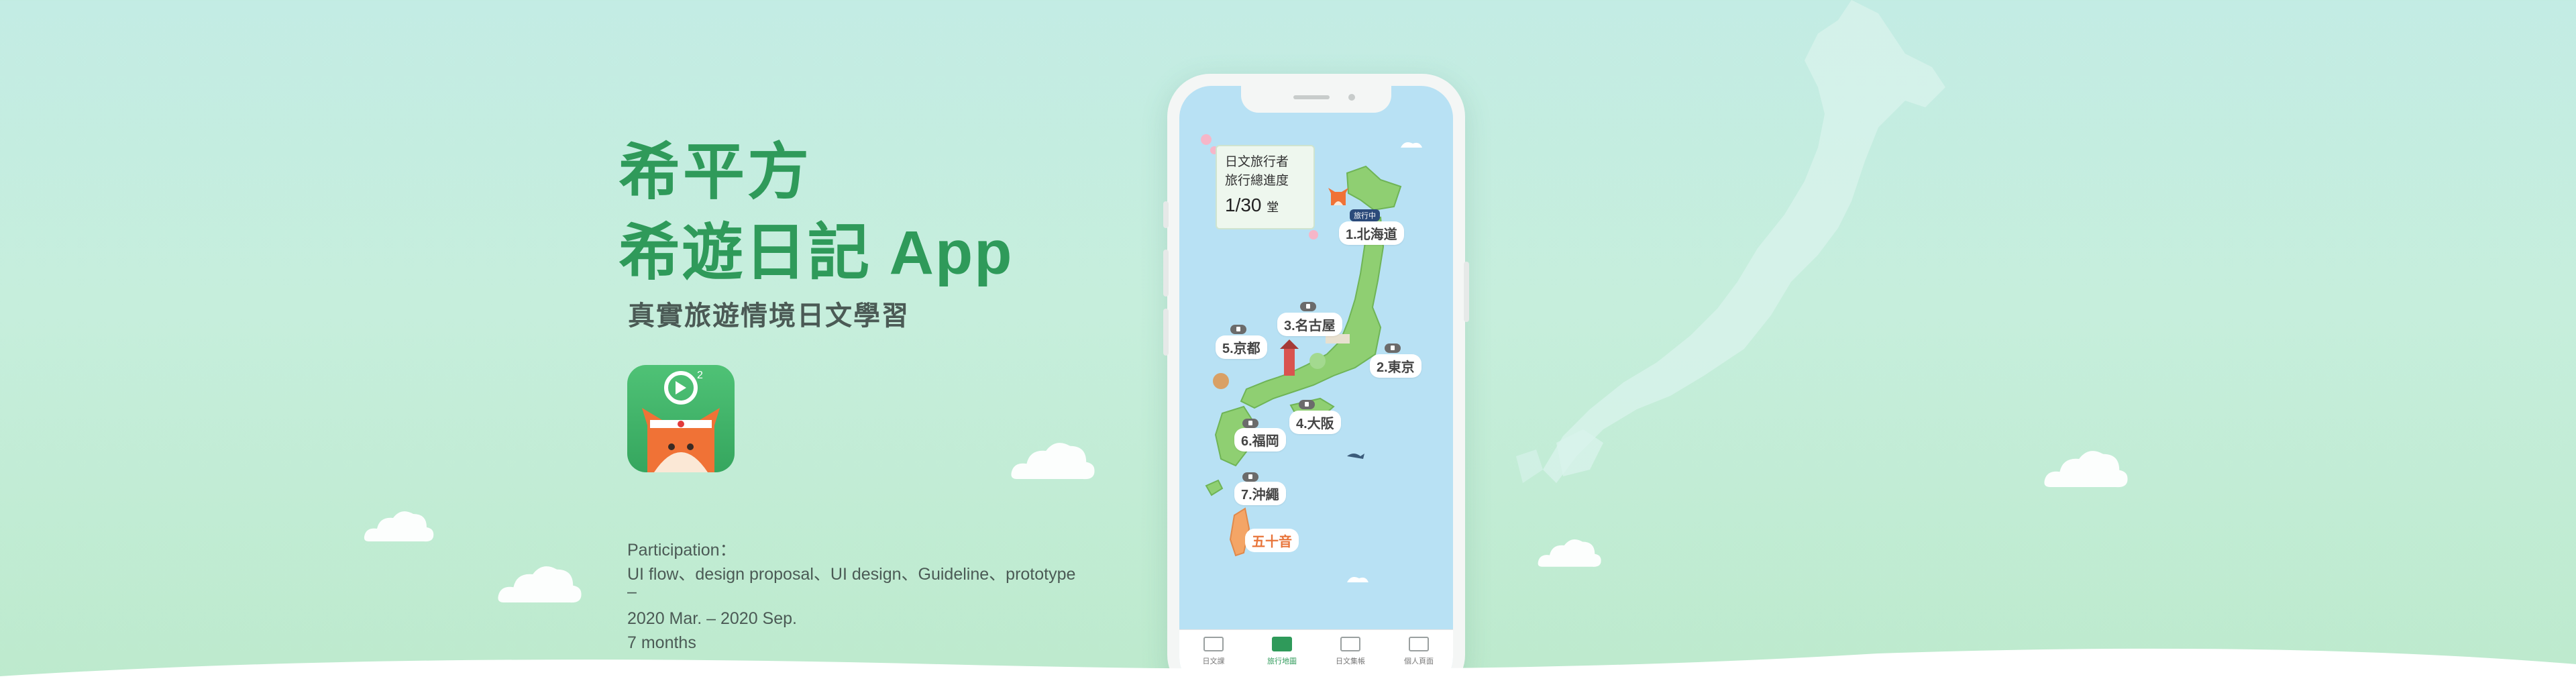 Image resolution: width=2576 pixels, height=687 pixels. I want to click on phone-side-button, so click(1166, 214).